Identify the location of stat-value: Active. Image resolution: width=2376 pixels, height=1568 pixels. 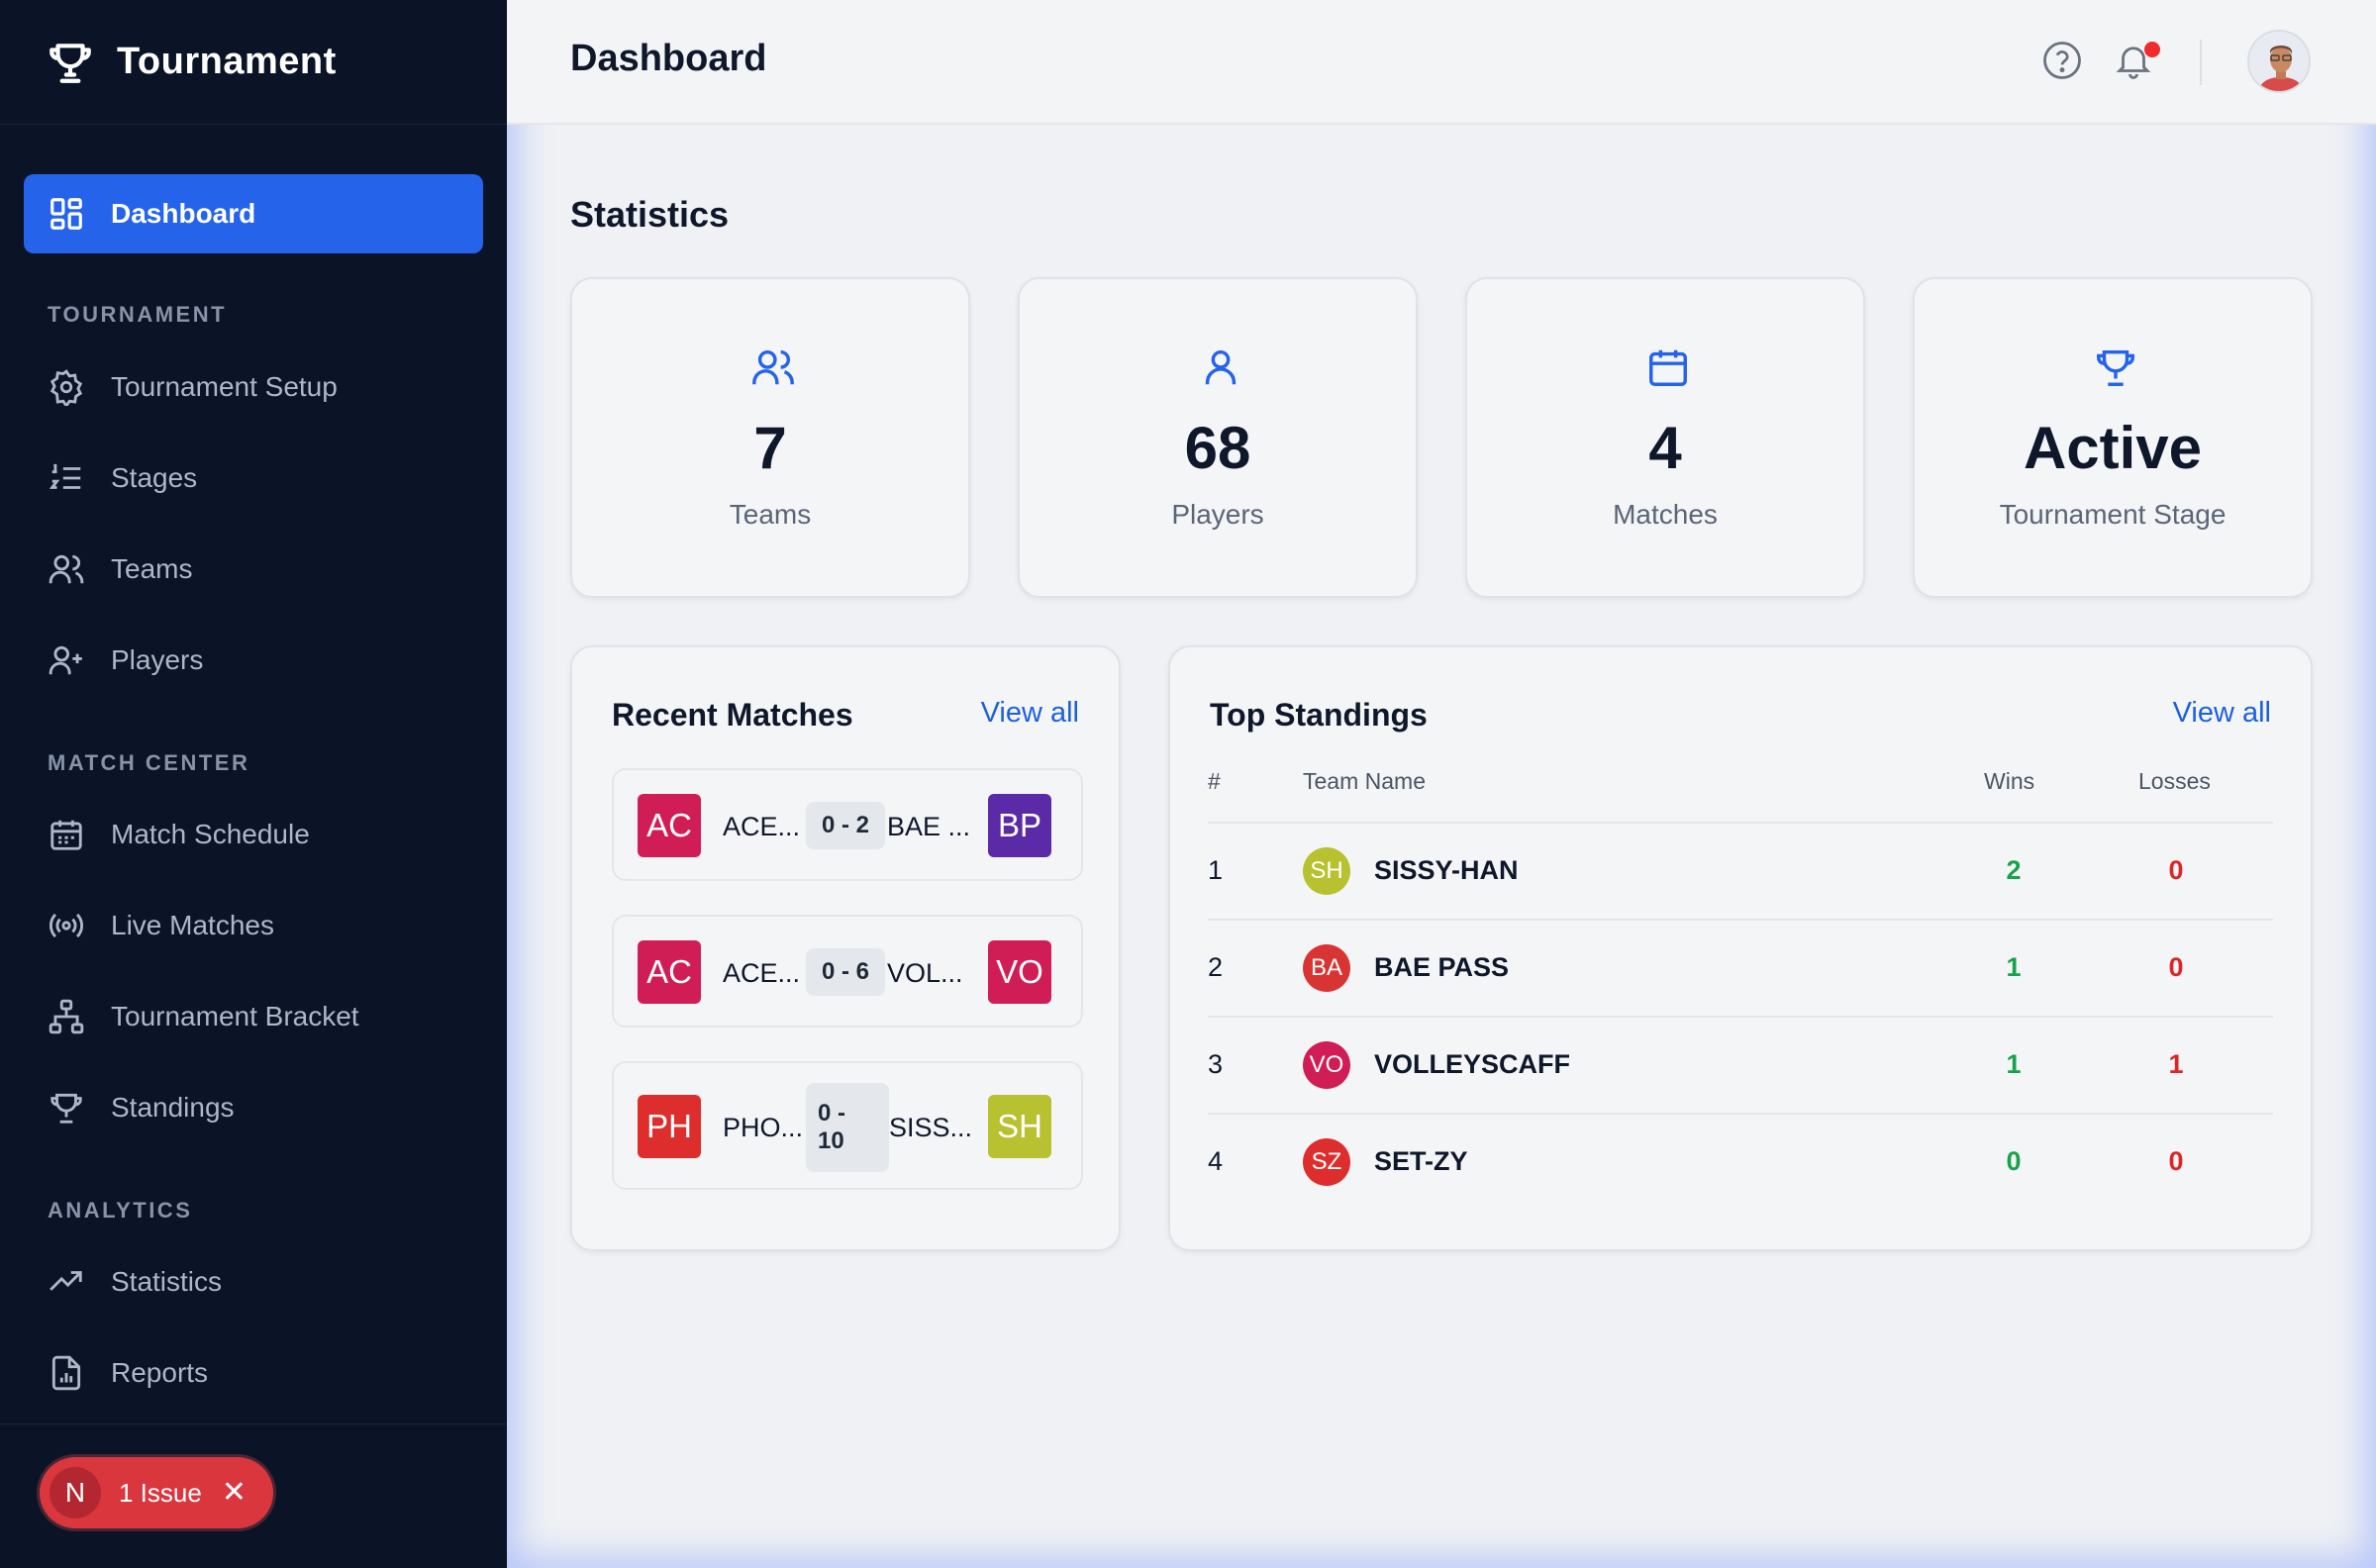
(2113, 448).